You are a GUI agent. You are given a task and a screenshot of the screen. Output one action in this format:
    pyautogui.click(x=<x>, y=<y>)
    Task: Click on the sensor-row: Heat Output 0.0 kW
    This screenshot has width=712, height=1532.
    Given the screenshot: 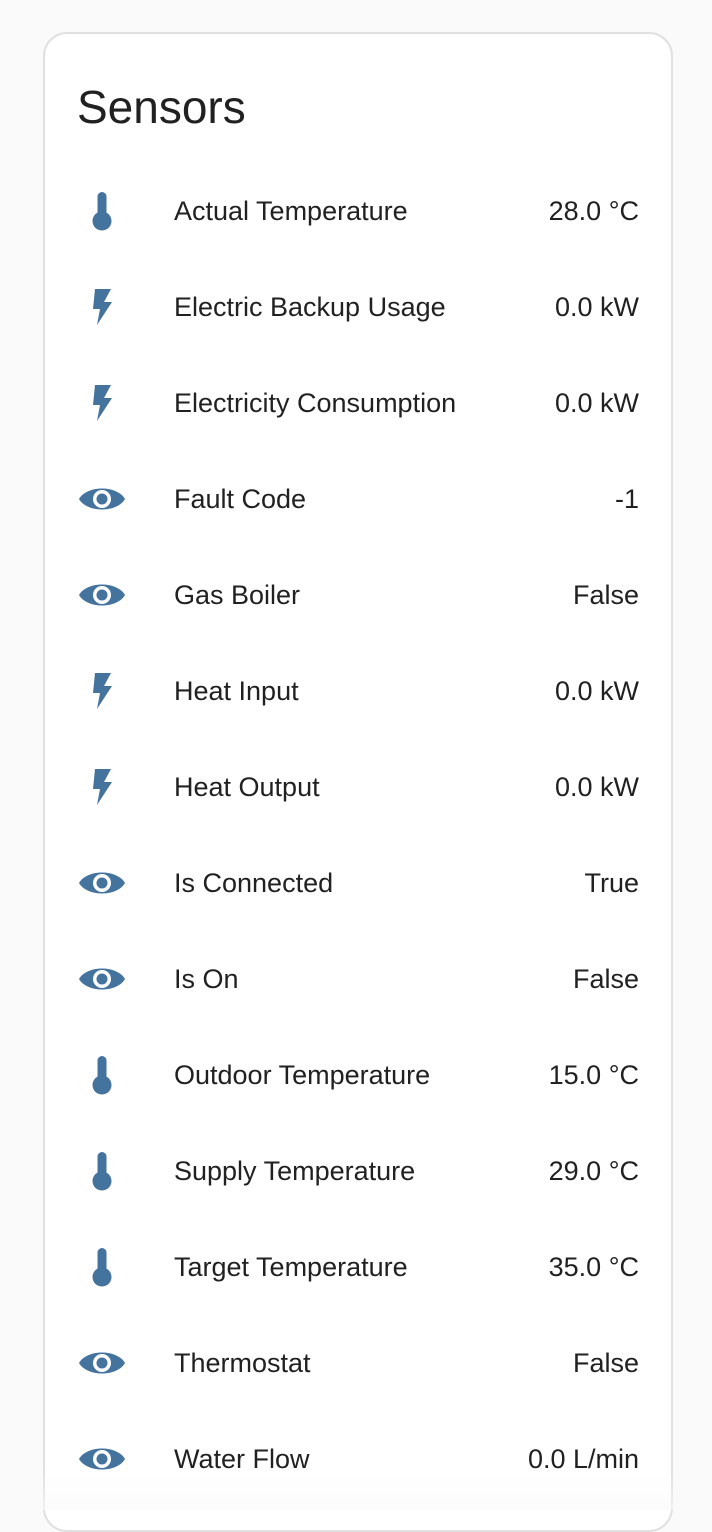 What is the action you would take?
    pyautogui.click(x=358, y=787)
    